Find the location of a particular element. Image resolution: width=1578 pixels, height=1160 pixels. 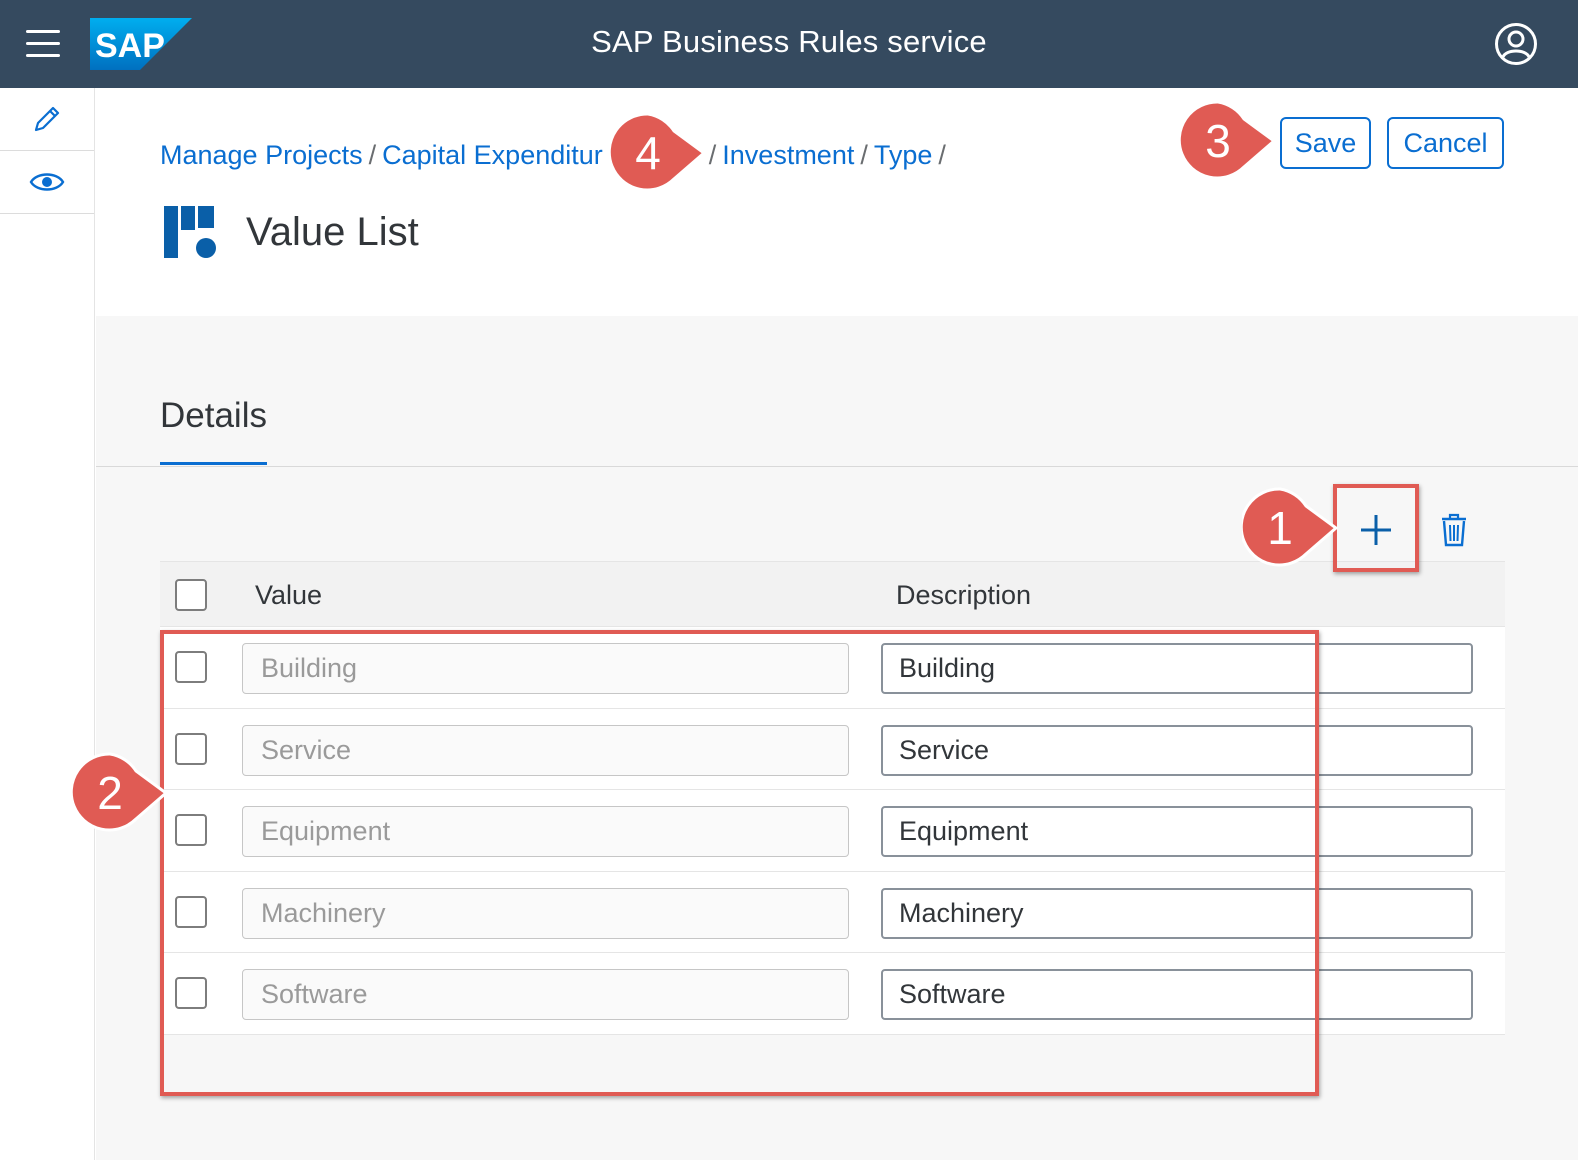

shell-title: SAP Business Rules service is located at coordinates (789, 41).